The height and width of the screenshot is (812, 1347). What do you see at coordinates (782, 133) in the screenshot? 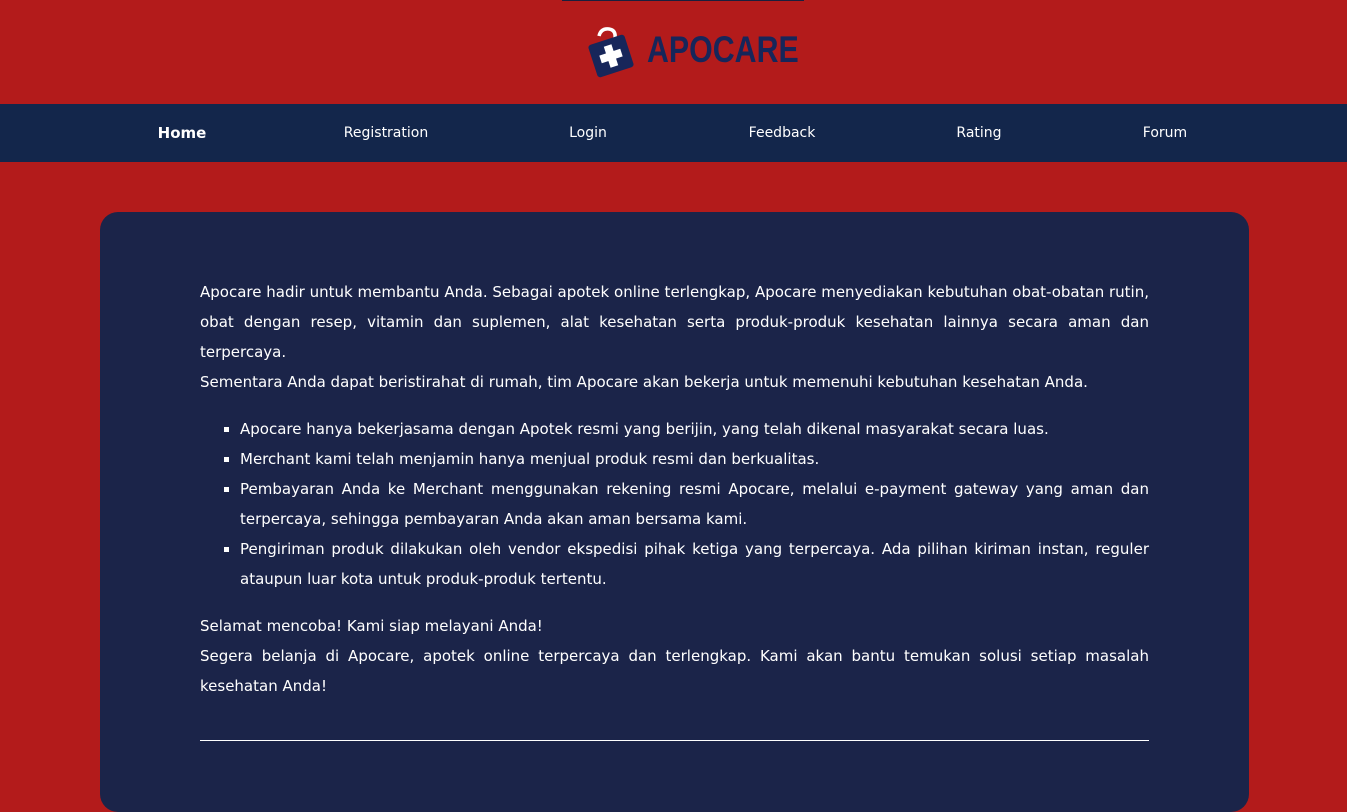
I see `nav-feedback: Feedback` at bounding box center [782, 133].